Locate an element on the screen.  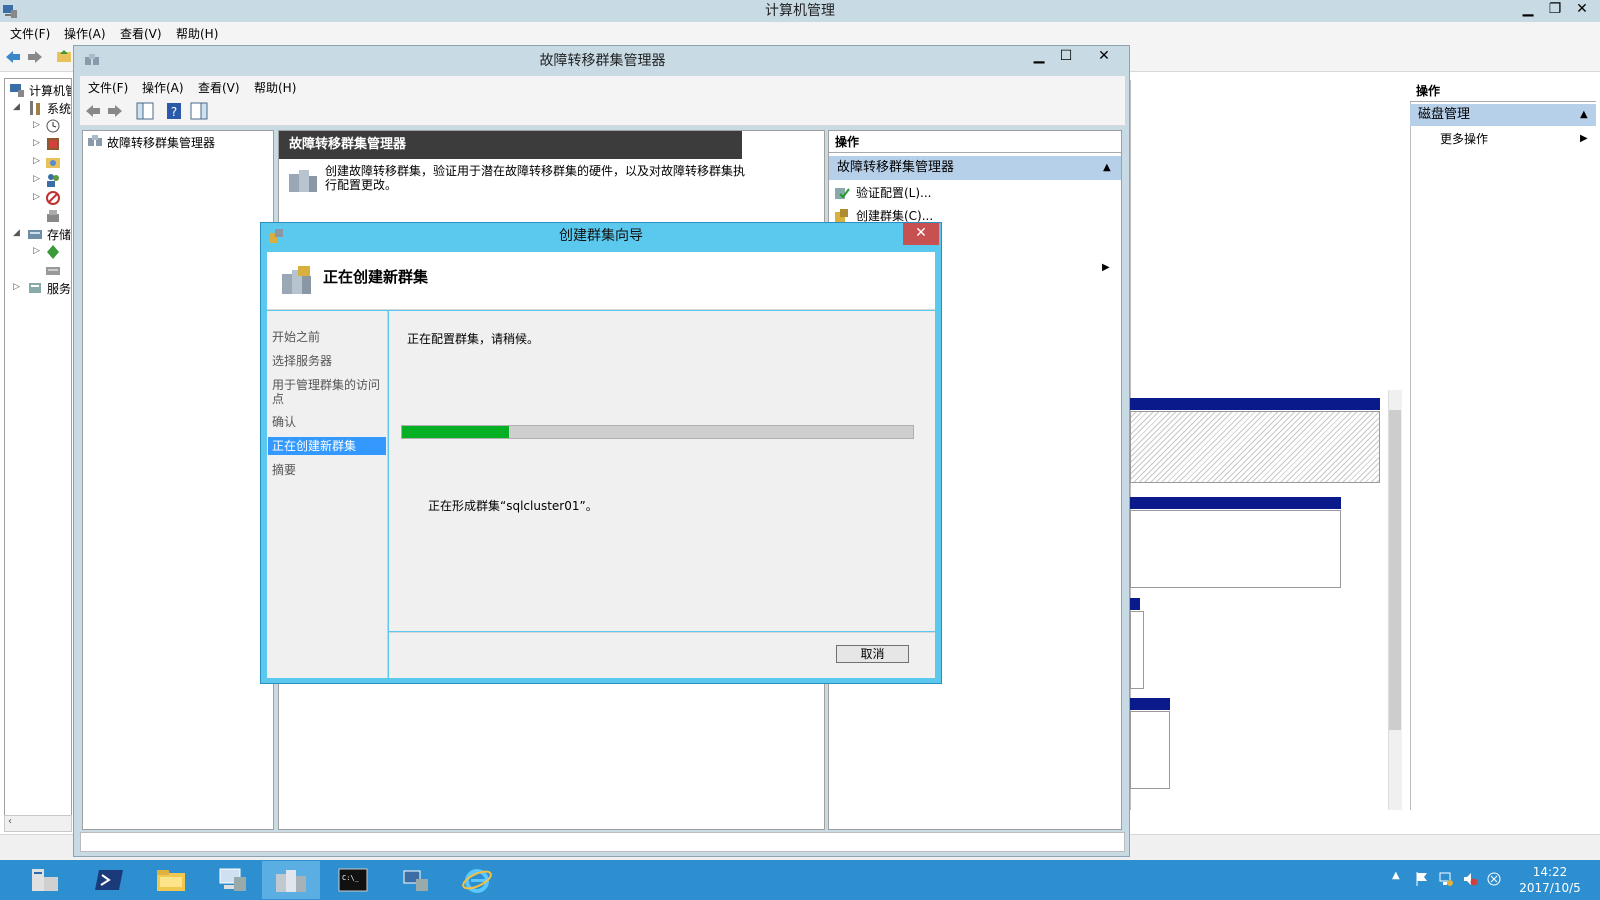
fcm-actions-header: 操作 is located at coordinates (975, 142).